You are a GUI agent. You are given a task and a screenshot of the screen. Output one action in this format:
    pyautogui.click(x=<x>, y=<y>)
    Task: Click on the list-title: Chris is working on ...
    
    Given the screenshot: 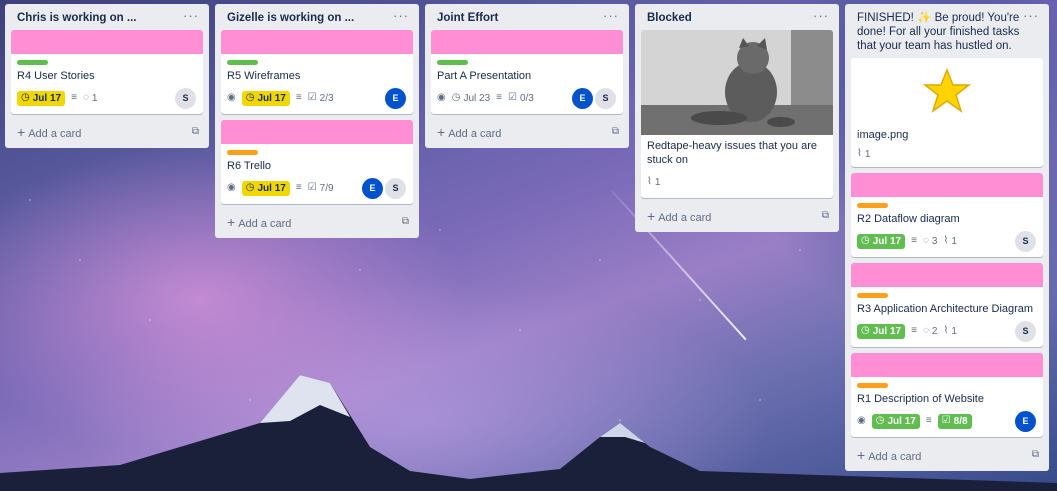 What is the action you would take?
    pyautogui.click(x=77, y=18)
    